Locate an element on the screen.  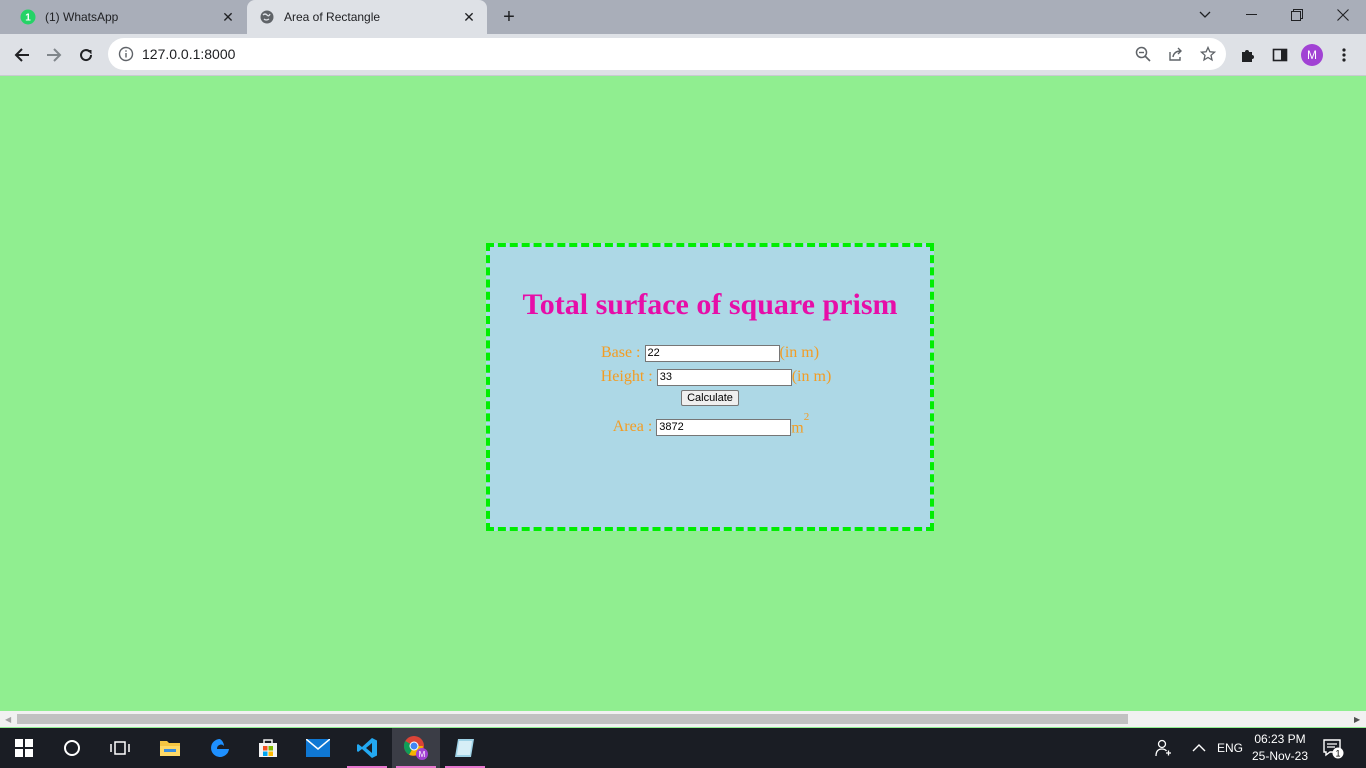
side-panel-icon is located at coordinates (1280, 55).